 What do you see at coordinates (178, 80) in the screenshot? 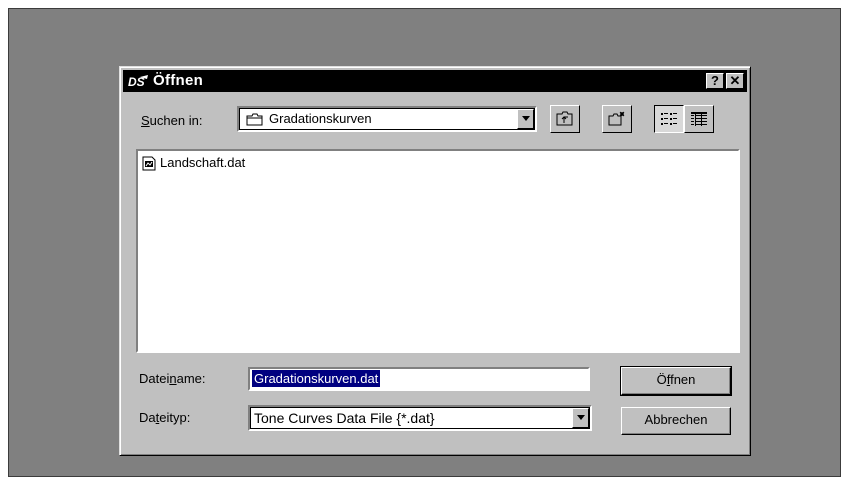
I see `dialog-title: Öffnen` at bounding box center [178, 80].